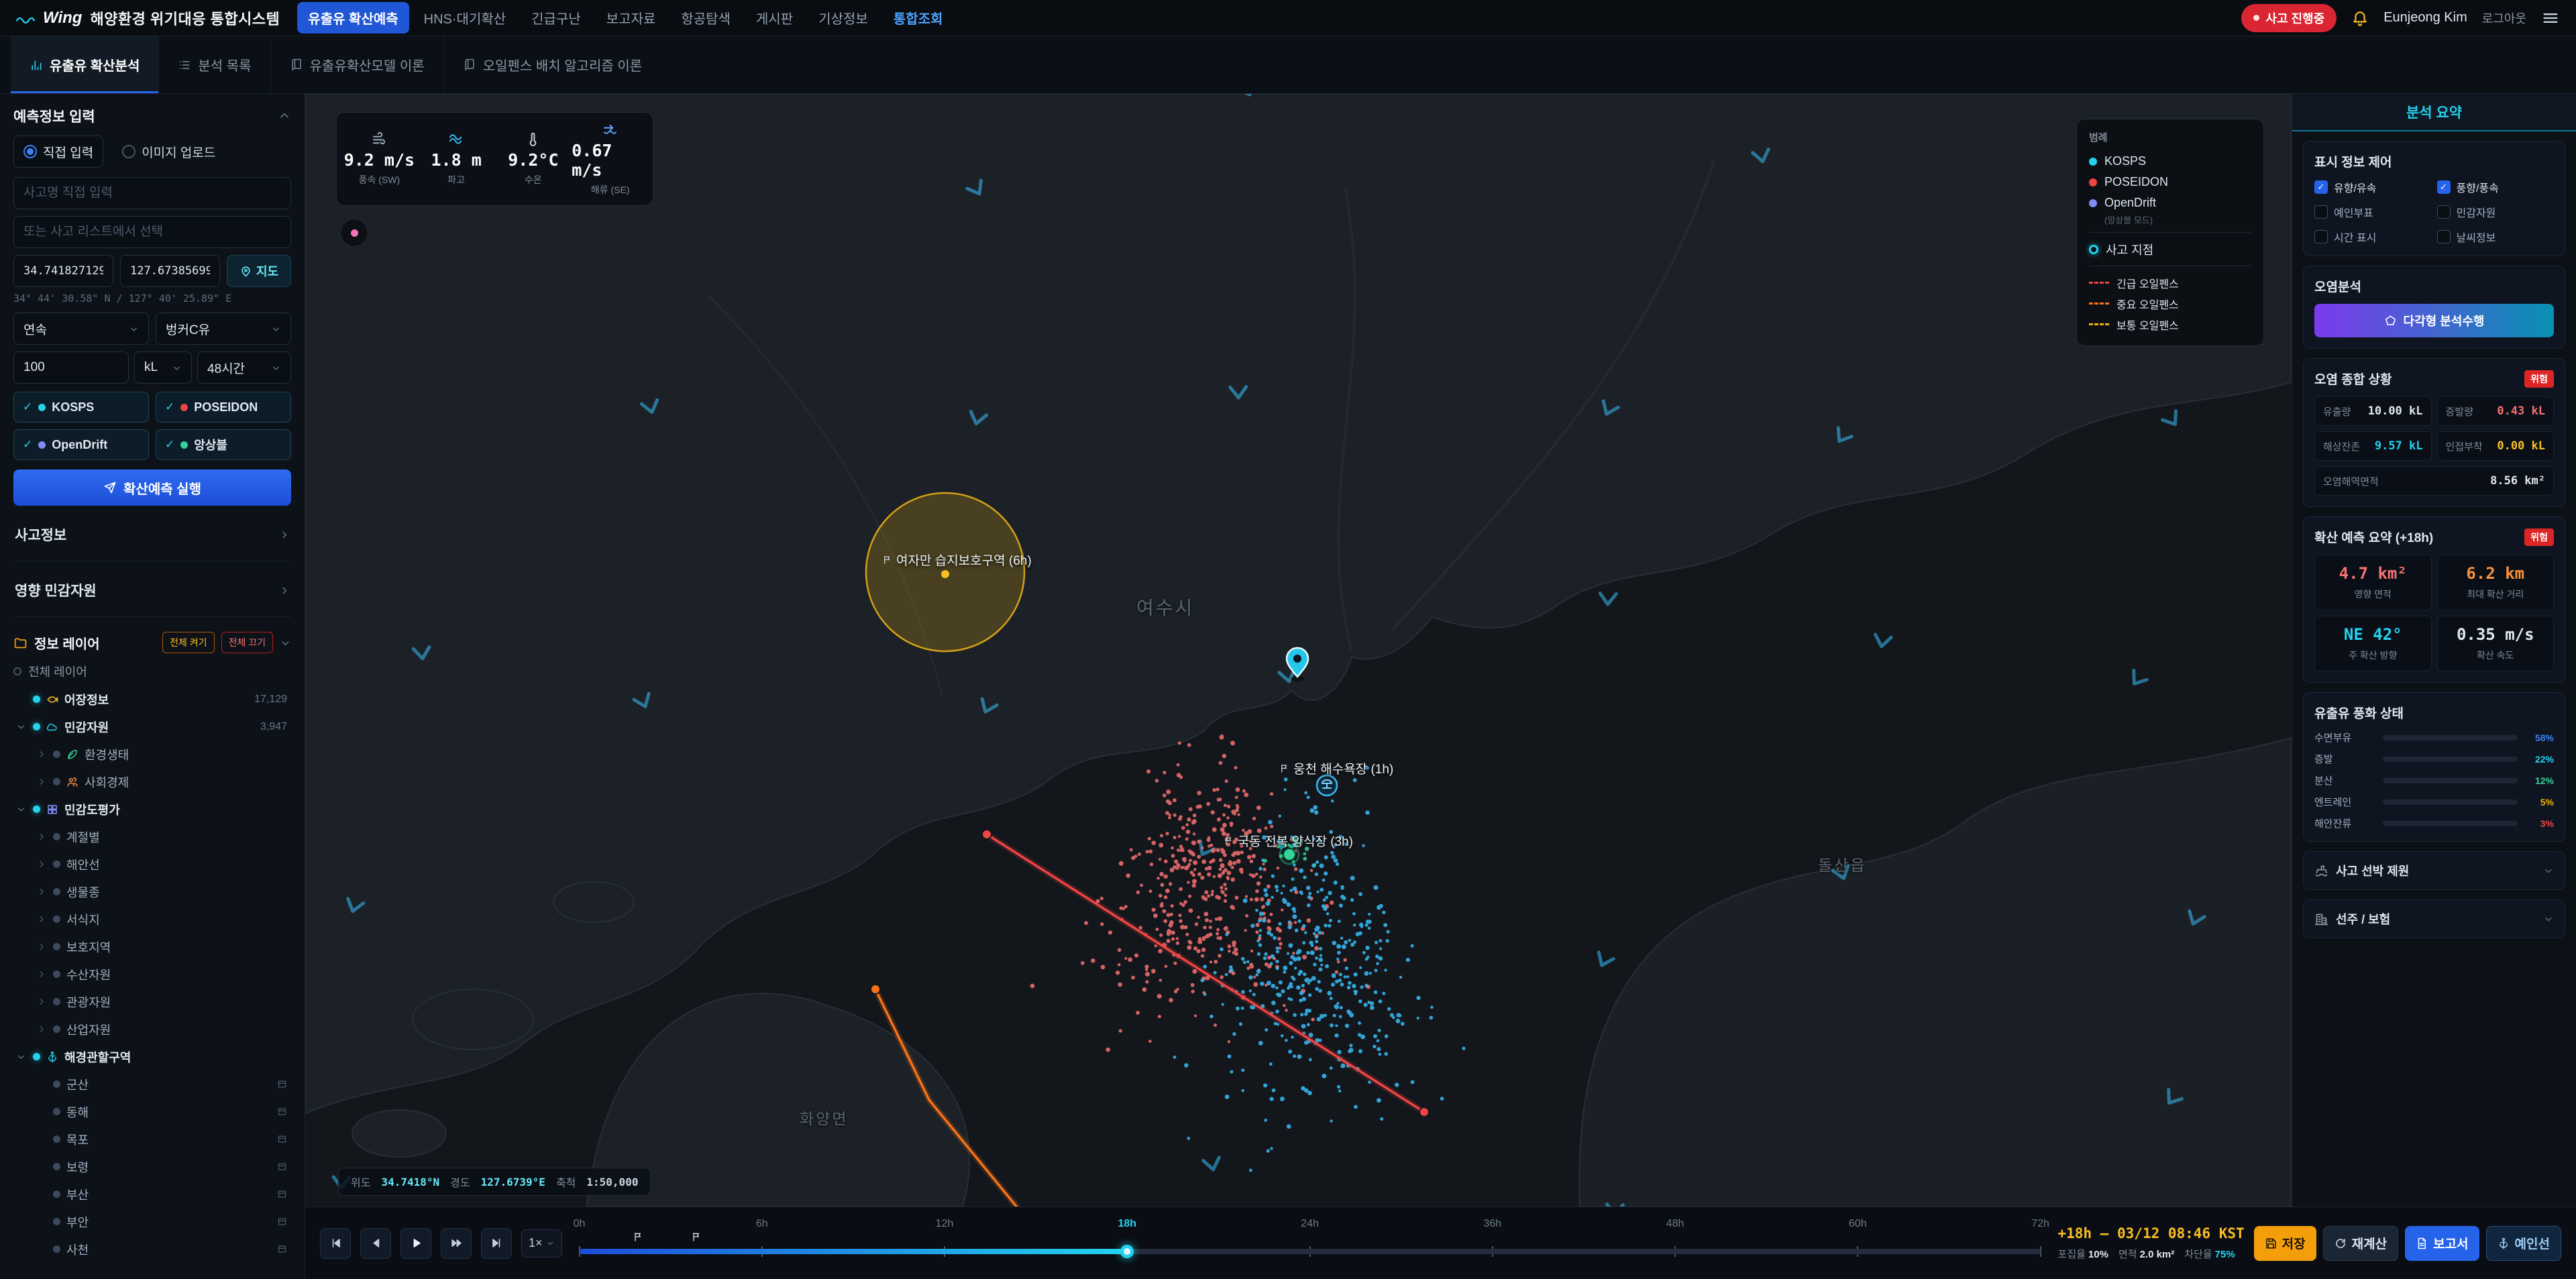  What do you see at coordinates (152, 837) in the screenshot?
I see `layer-tree-row: 계절별` at bounding box center [152, 837].